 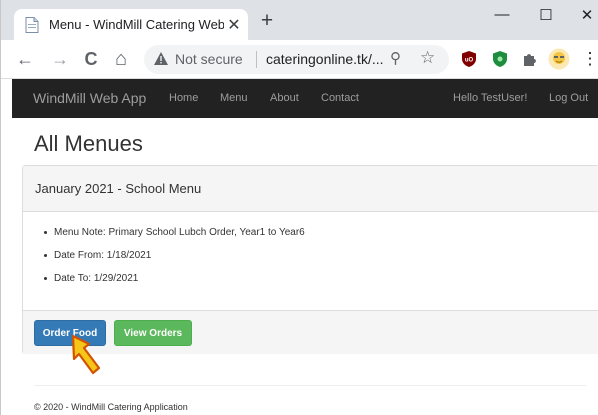 What do you see at coordinates (183, 98) in the screenshot?
I see `nav-link-home: Home` at bounding box center [183, 98].